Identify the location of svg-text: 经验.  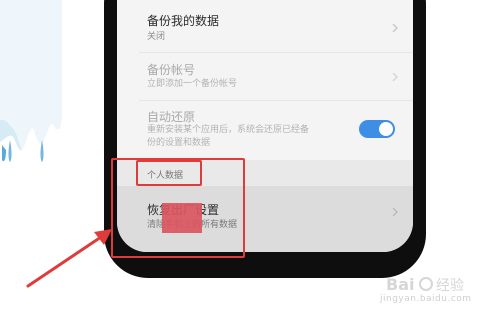
(450, 286).